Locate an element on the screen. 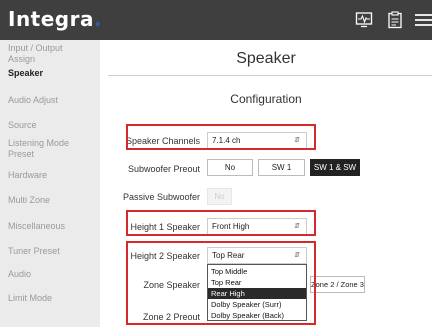 The width and height of the screenshot is (432, 327). subwoofer-preout-label: Subwoofer Preout is located at coordinates (163, 169).